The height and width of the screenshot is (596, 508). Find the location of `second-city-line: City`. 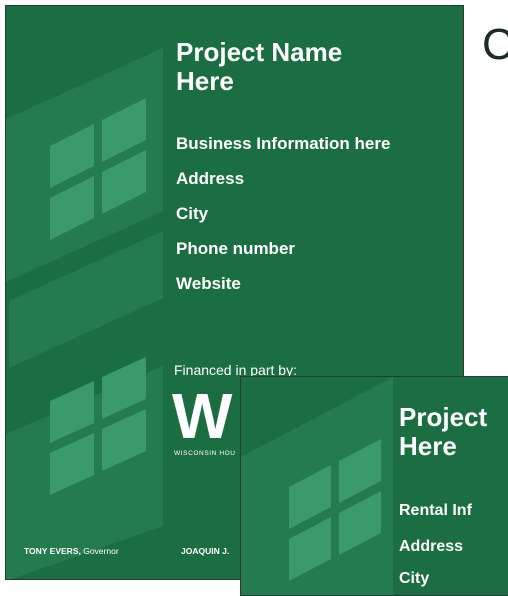

second-city-line: City is located at coordinates (414, 578).